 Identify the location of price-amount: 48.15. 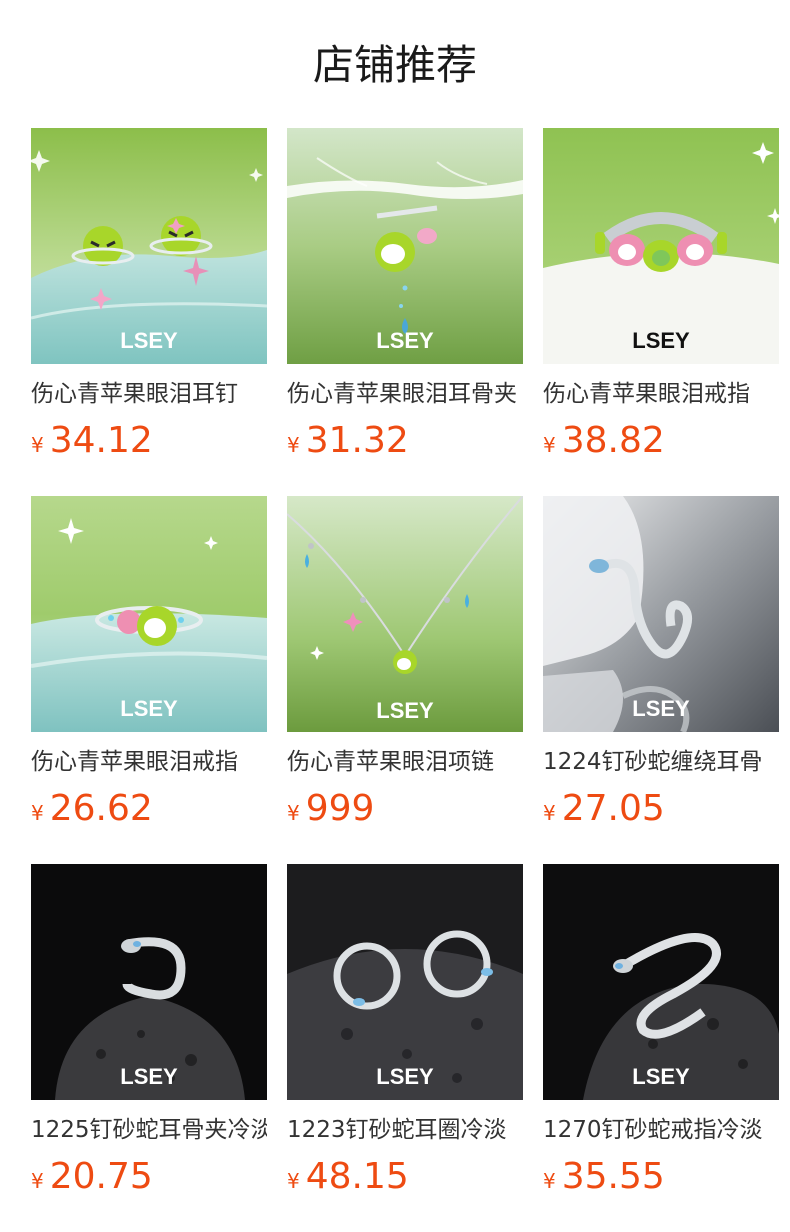
(357, 1176).